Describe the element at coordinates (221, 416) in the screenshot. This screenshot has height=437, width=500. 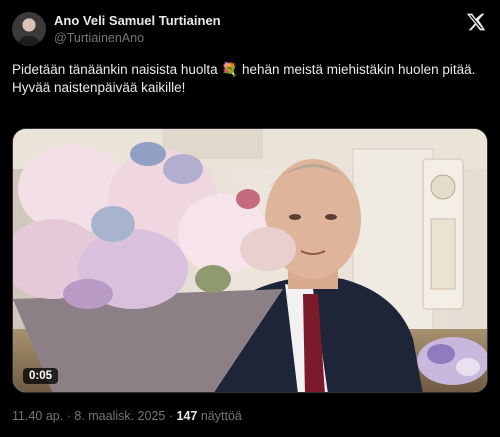
I see `views-label: näyttöä` at that location.